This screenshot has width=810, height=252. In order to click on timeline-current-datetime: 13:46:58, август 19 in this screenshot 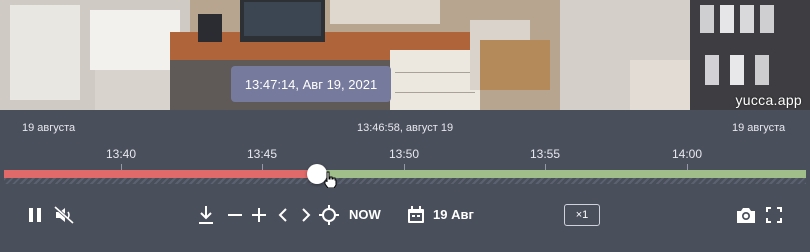, I will do `click(405, 128)`.